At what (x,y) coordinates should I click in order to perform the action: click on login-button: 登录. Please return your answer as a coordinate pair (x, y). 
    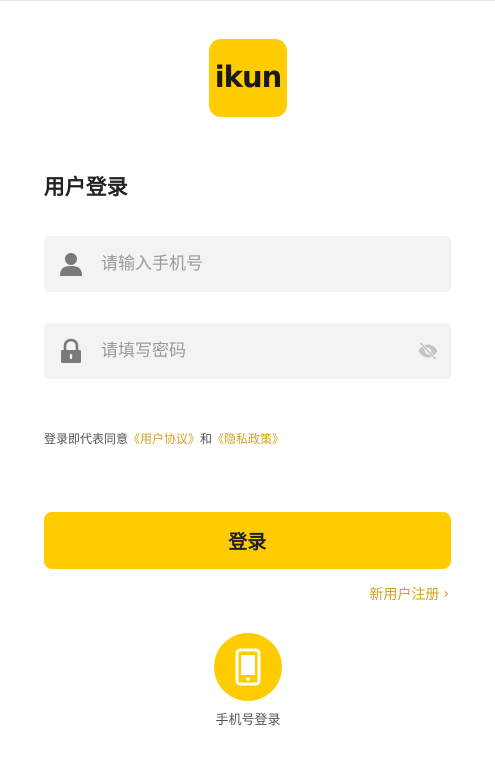
    Looking at the image, I should click on (247, 540).